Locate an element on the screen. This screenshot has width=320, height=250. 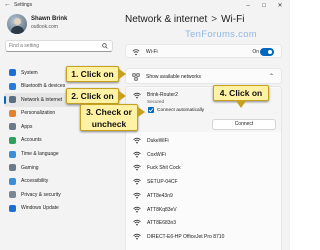
sidebar-item-accounts: Accounts is located at coordinates (60, 141).